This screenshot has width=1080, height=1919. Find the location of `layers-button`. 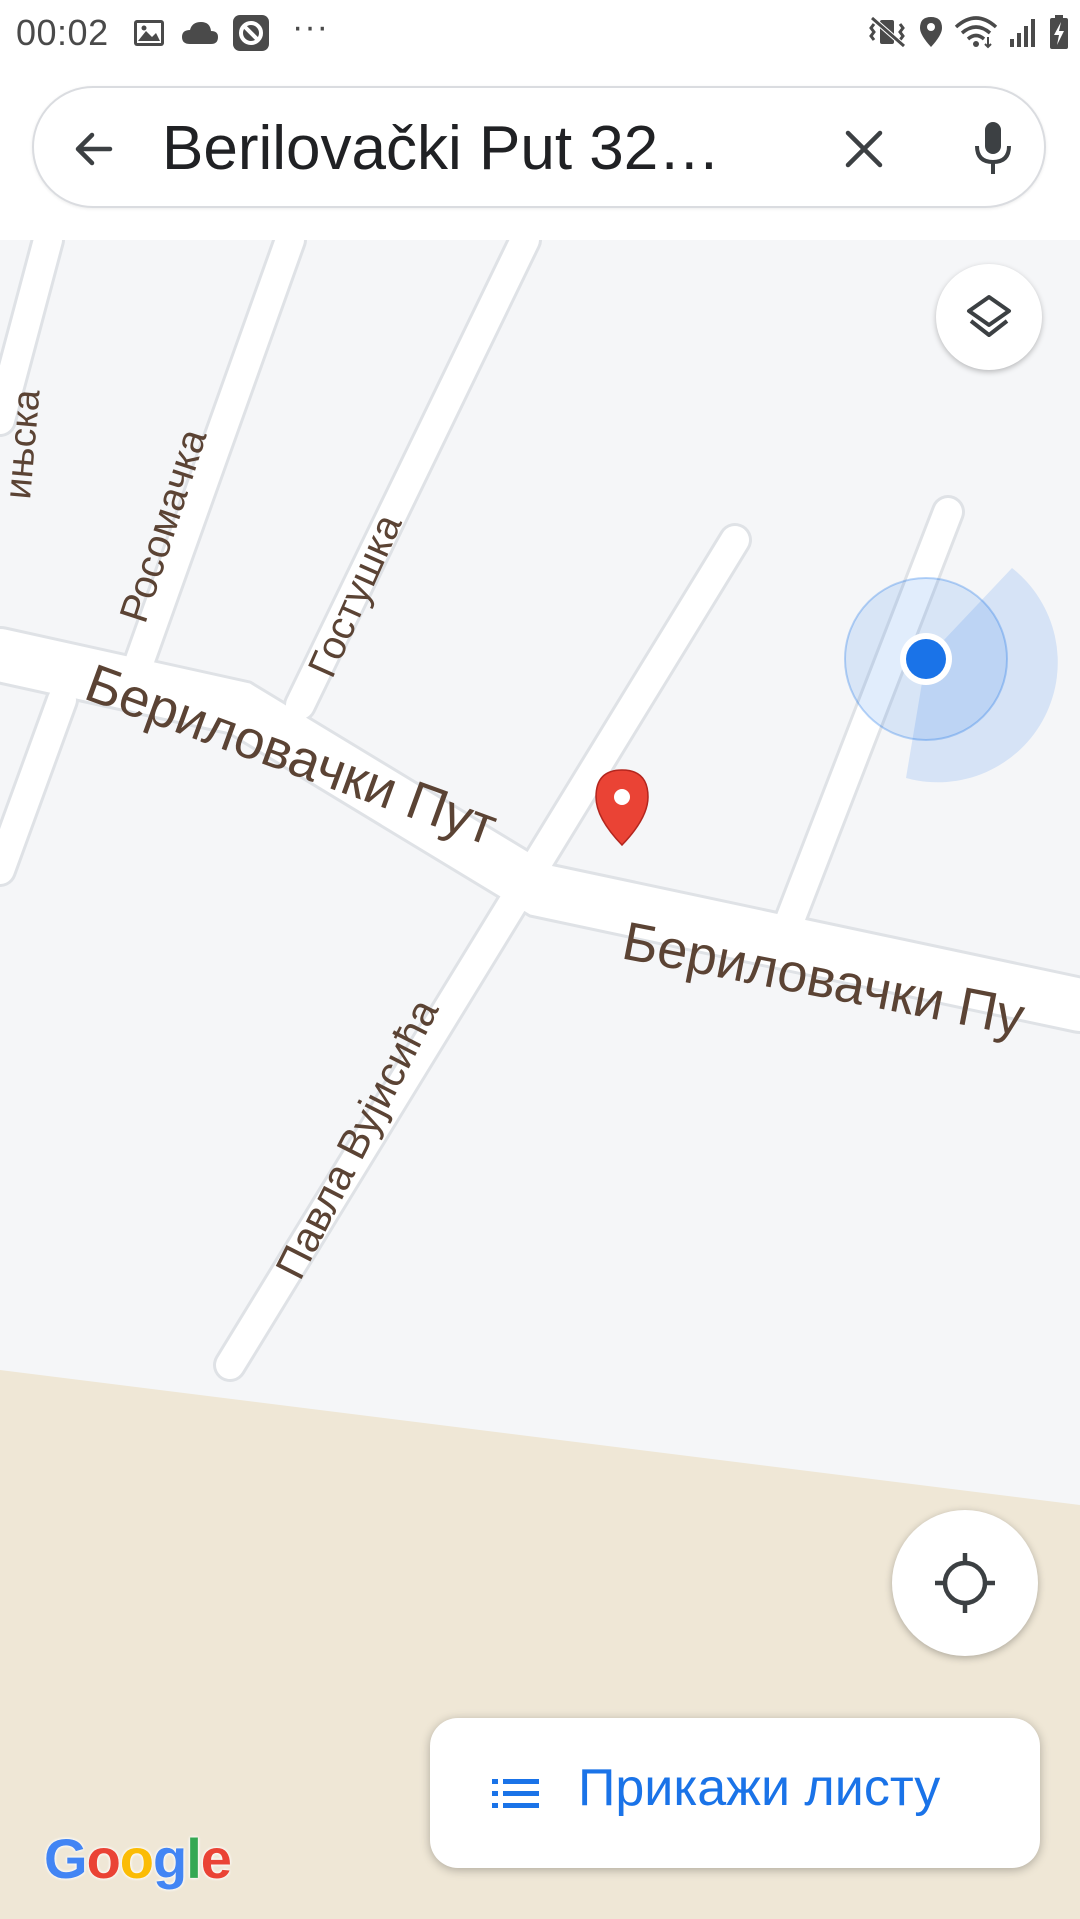

layers-button is located at coordinates (989, 317).